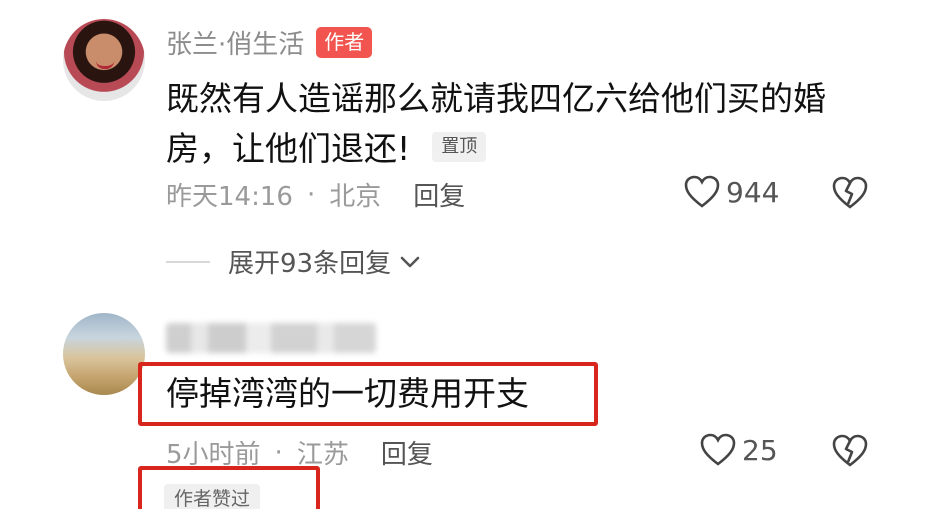 The image size is (931, 509). What do you see at coordinates (310, 264) in the screenshot?
I see `expand-replies-label: 展开93条回复` at bounding box center [310, 264].